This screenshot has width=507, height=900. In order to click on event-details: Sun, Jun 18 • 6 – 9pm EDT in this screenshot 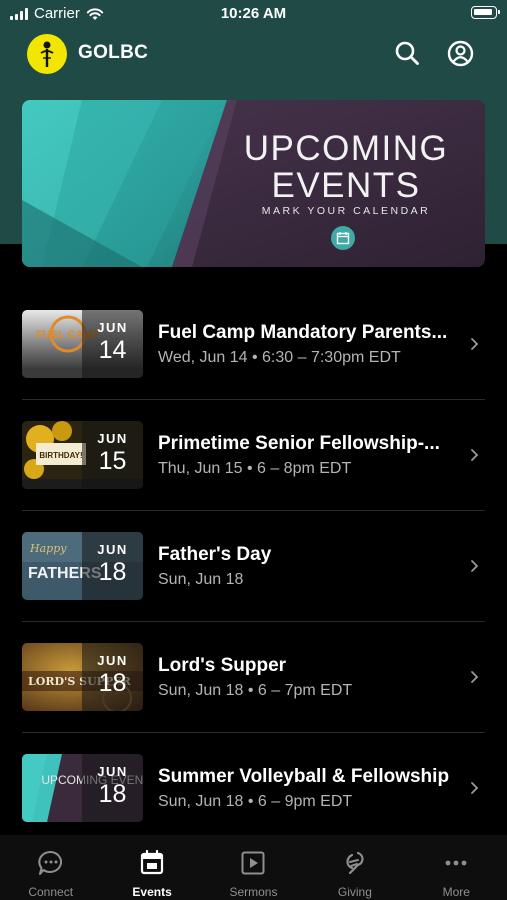, I will do `click(255, 801)`.